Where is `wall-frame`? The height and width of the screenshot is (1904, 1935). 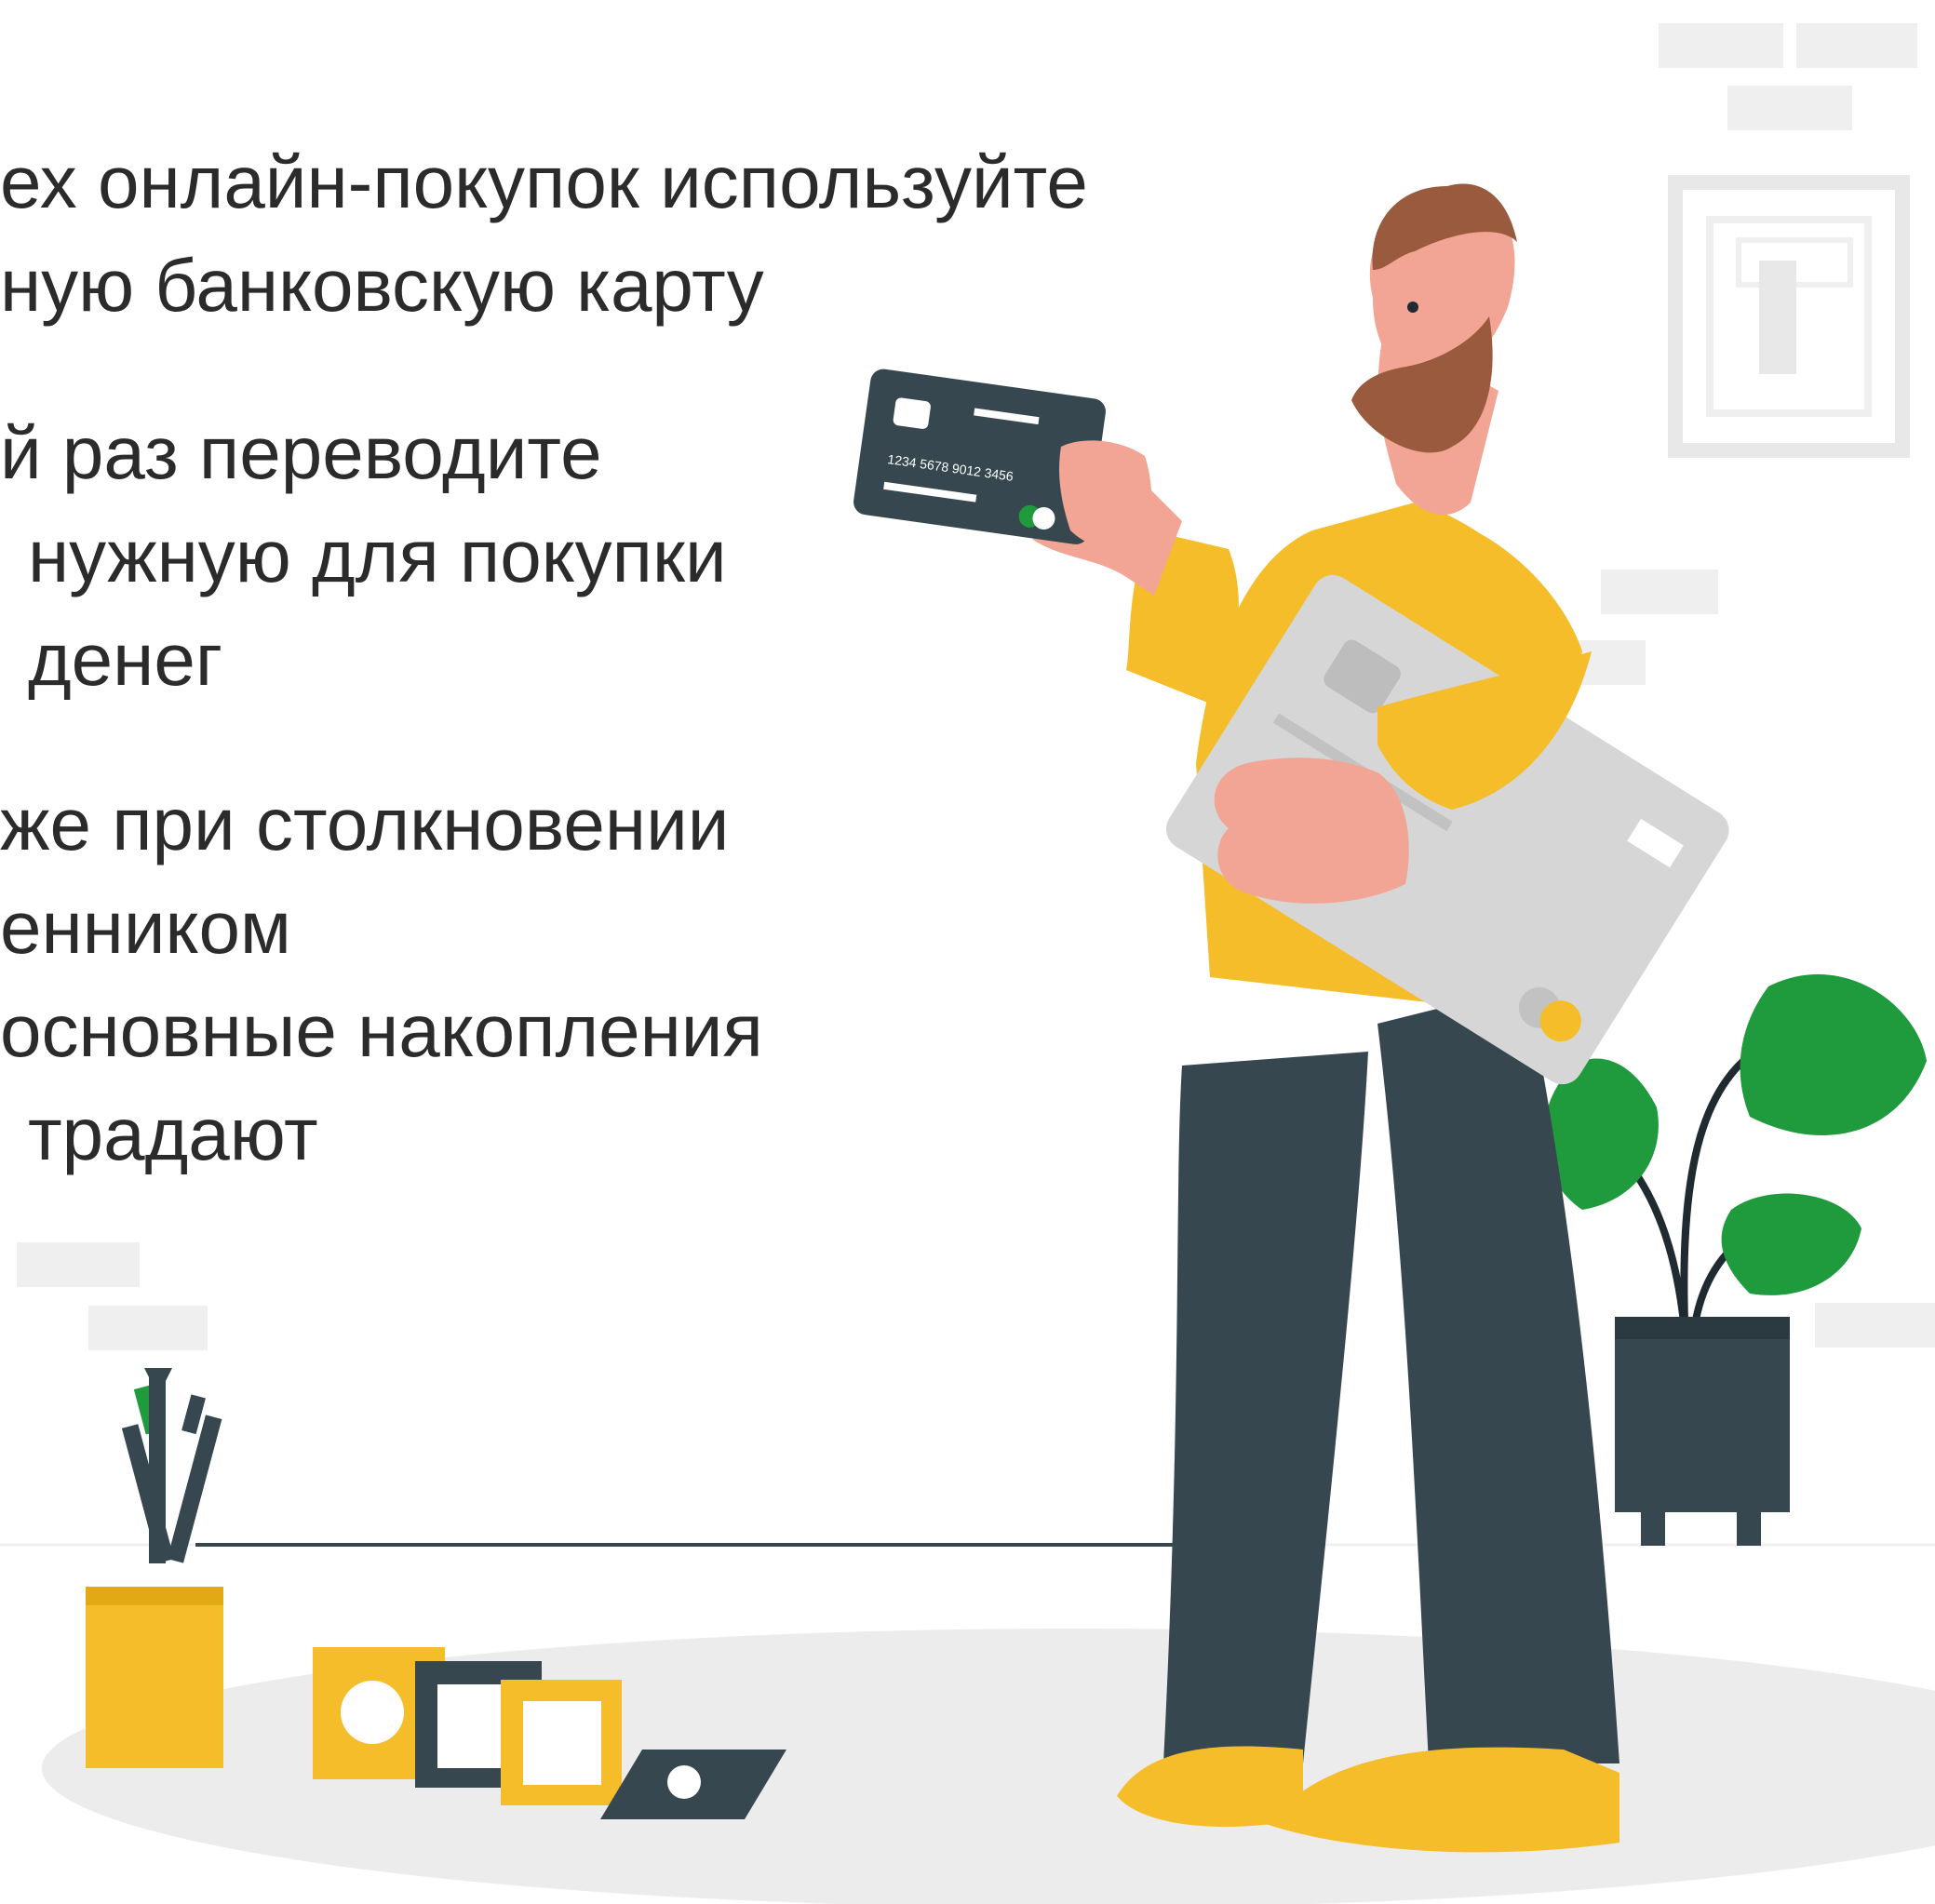
wall-frame is located at coordinates (1789, 316).